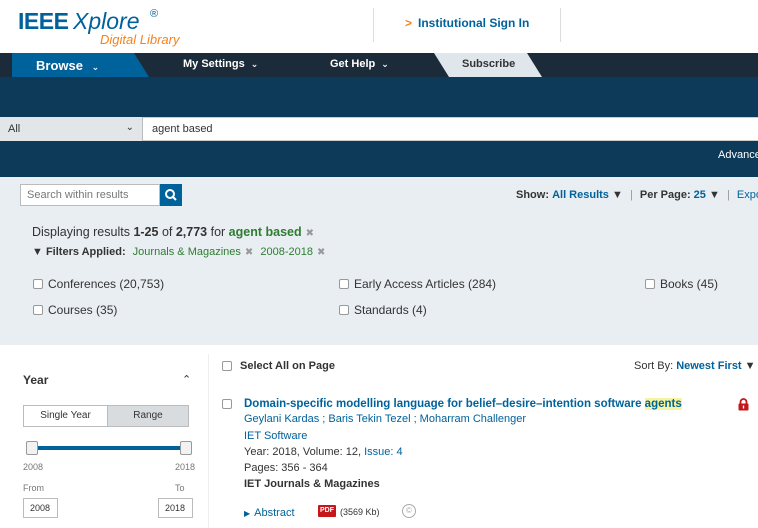 The height and width of the screenshot is (528, 758). Describe the element at coordinates (186, 379) in the screenshot. I see `chevron-up-icon: ⌃` at that location.